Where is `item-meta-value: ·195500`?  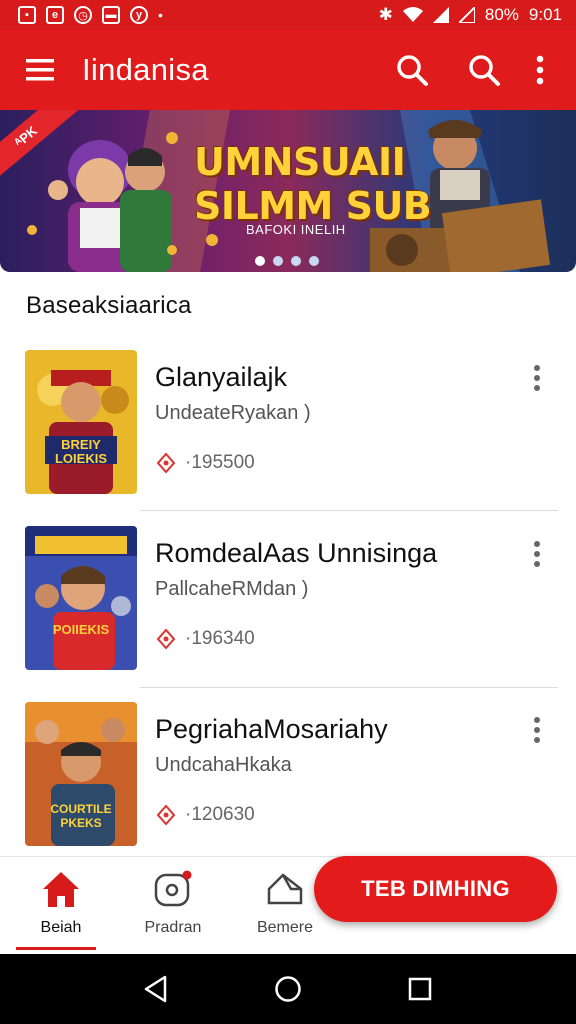
item-meta-value: ·195500 is located at coordinates (220, 462).